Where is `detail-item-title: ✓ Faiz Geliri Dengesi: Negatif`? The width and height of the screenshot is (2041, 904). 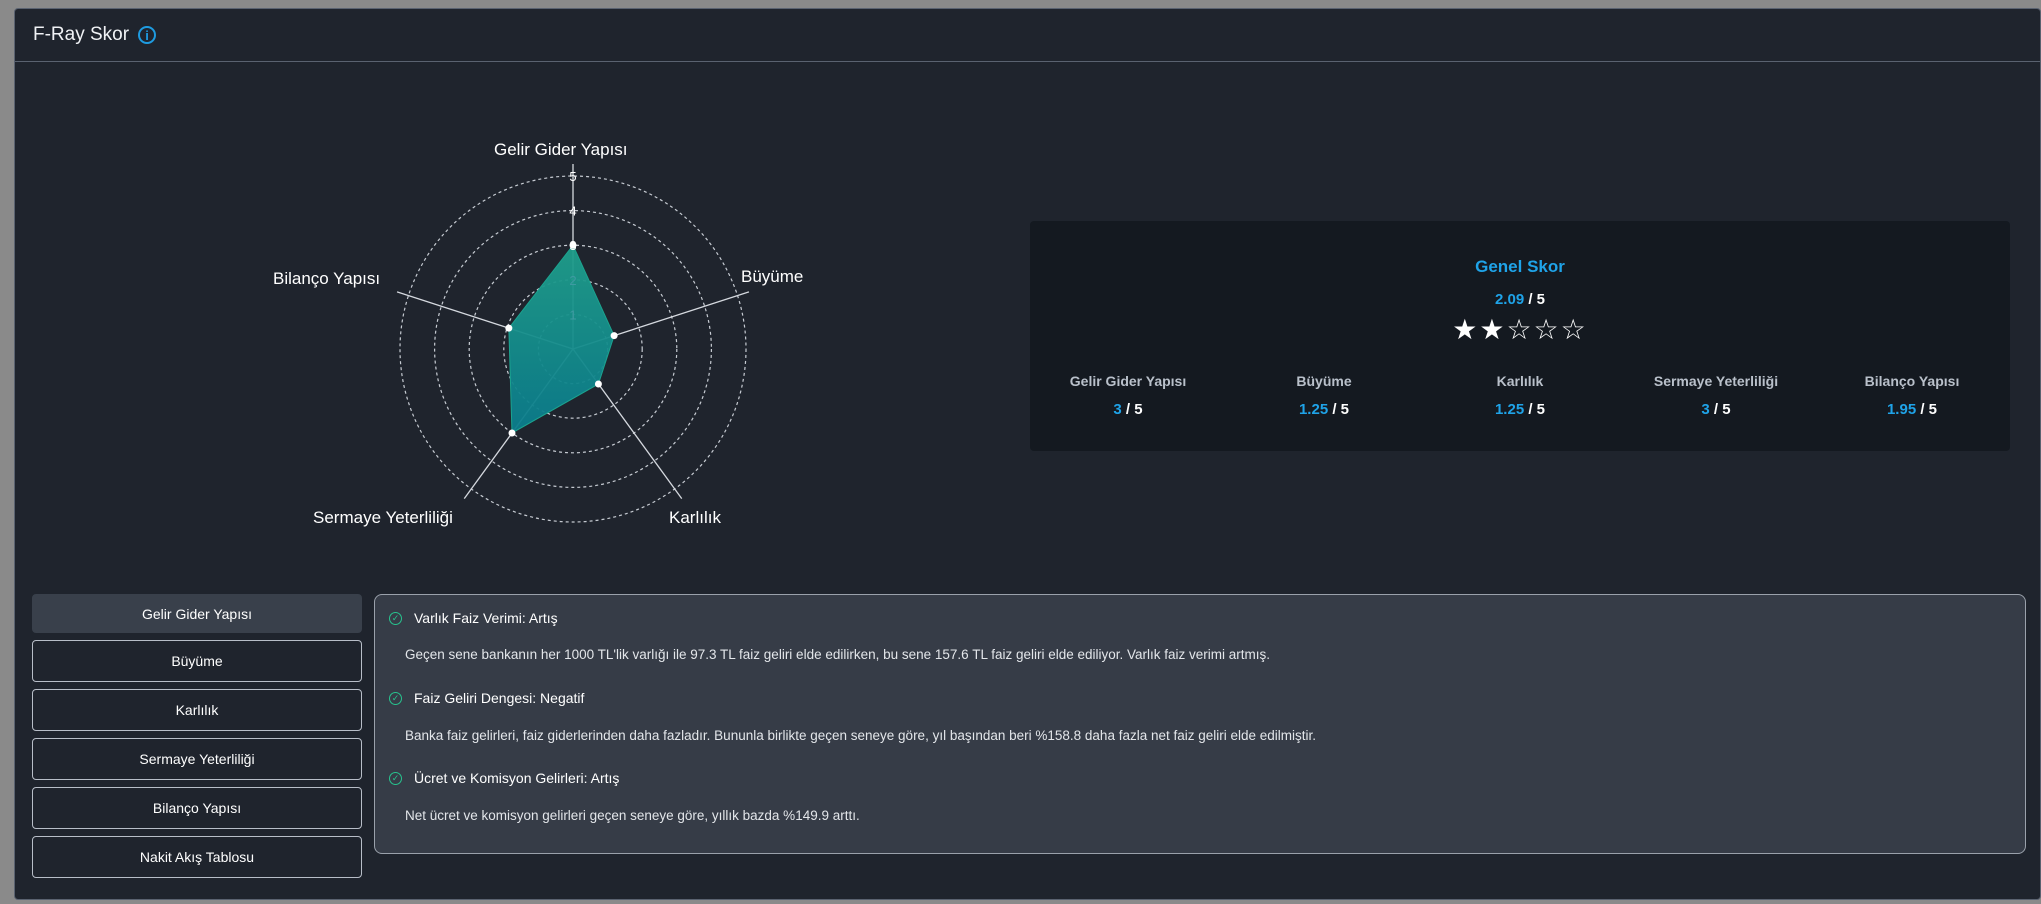 detail-item-title: ✓ Faiz Geliri Dengesi: Negatif is located at coordinates (486, 698).